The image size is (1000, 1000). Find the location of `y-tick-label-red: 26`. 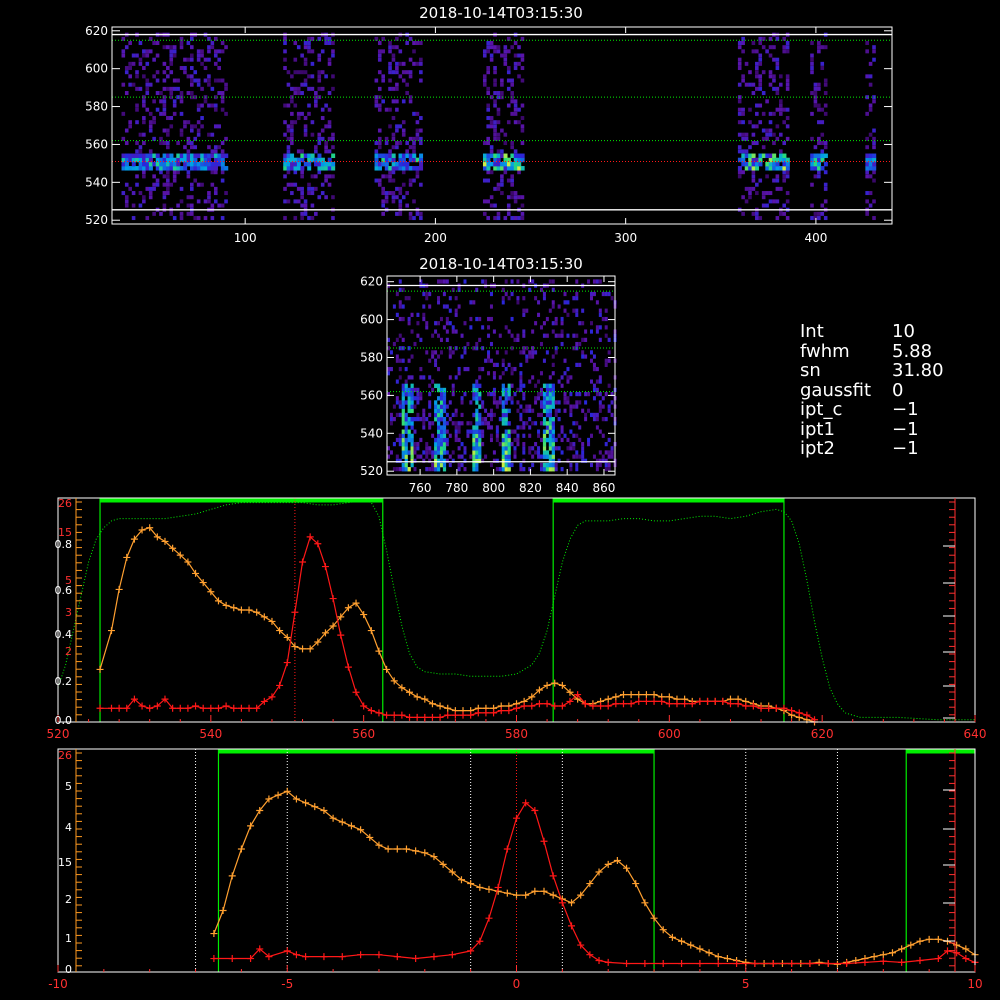

y-tick-label-red: 26 is located at coordinates (65, 503).